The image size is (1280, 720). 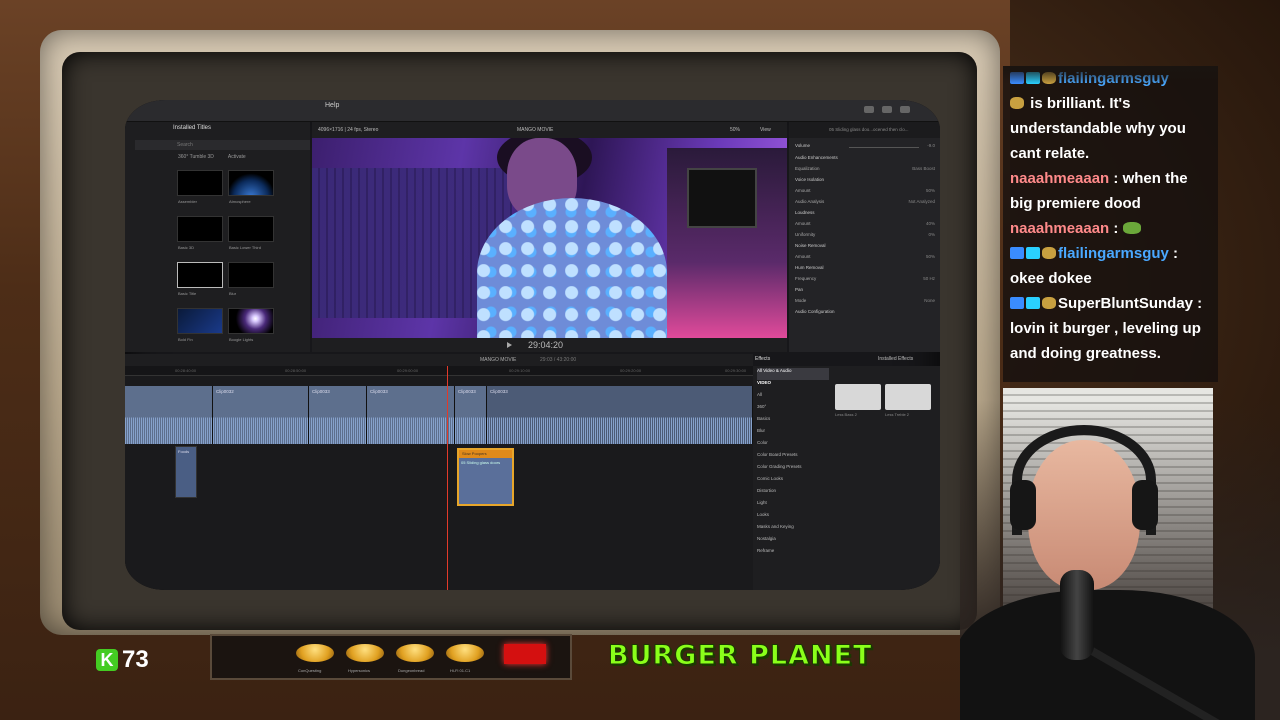 I want to click on inspector-row: Mode None, so click(x=865, y=301).